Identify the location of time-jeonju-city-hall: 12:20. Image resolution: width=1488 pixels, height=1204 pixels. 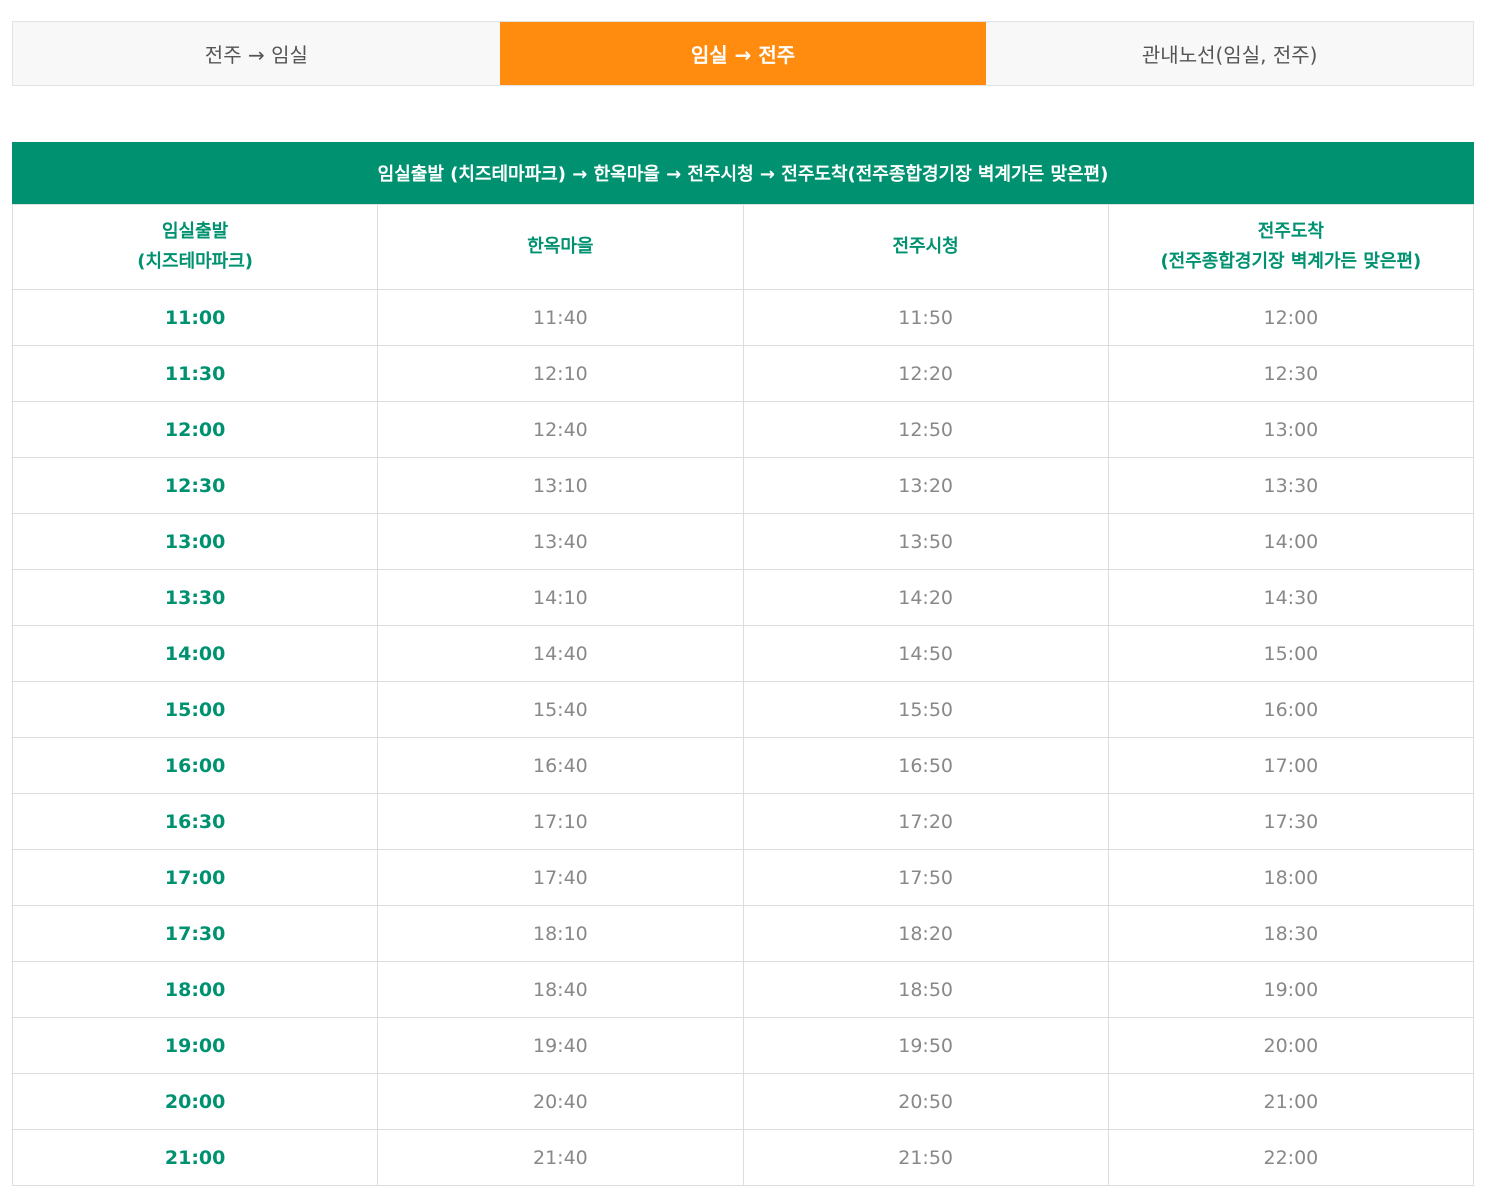
(925, 373).